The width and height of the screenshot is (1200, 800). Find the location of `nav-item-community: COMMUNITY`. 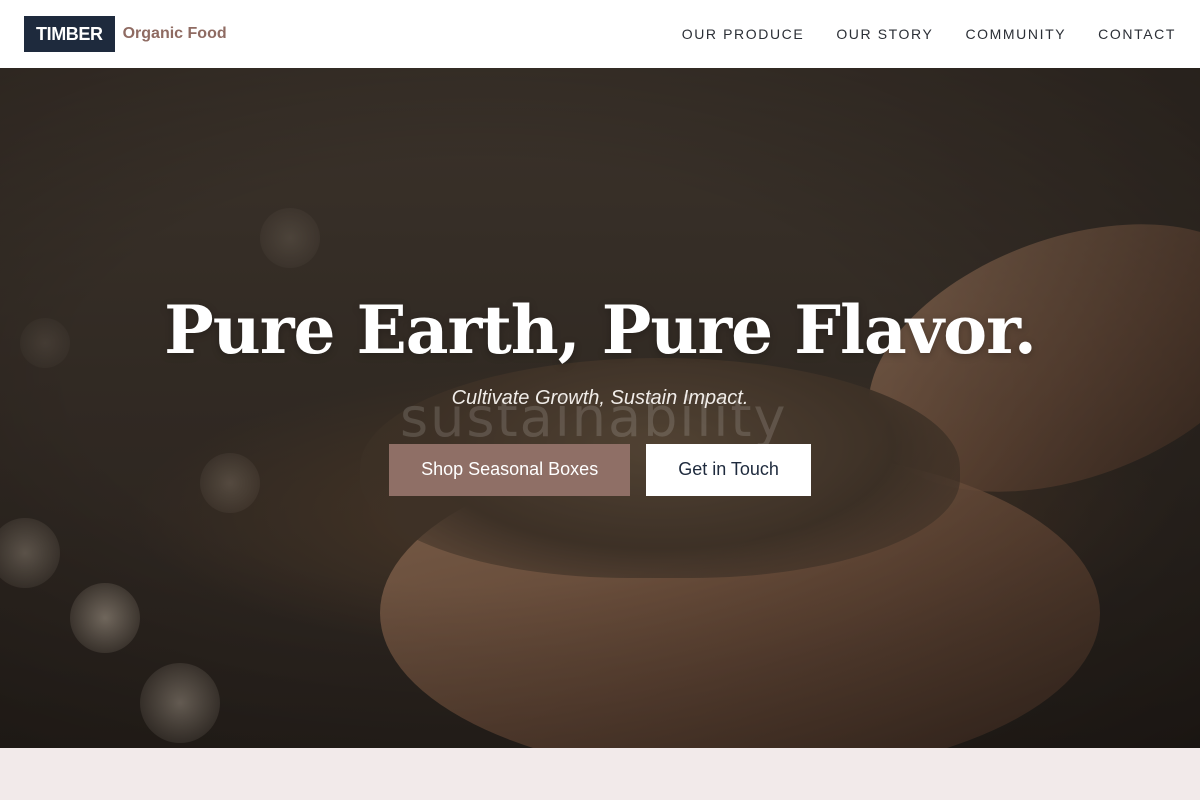

nav-item-community: COMMUNITY is located at coordinates (1015, 34).